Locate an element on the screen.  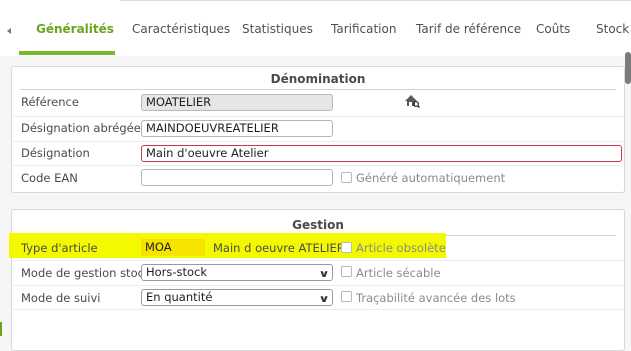
article-secable-checkbox is located at coordinates (346, 271).